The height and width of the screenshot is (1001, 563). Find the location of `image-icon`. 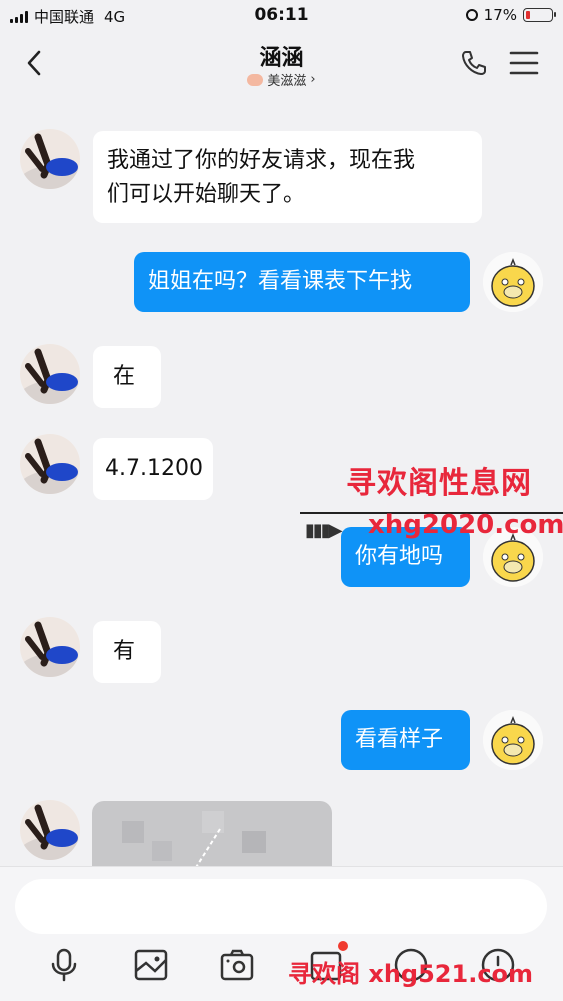

image-icon is located at coordinates (151, 965).